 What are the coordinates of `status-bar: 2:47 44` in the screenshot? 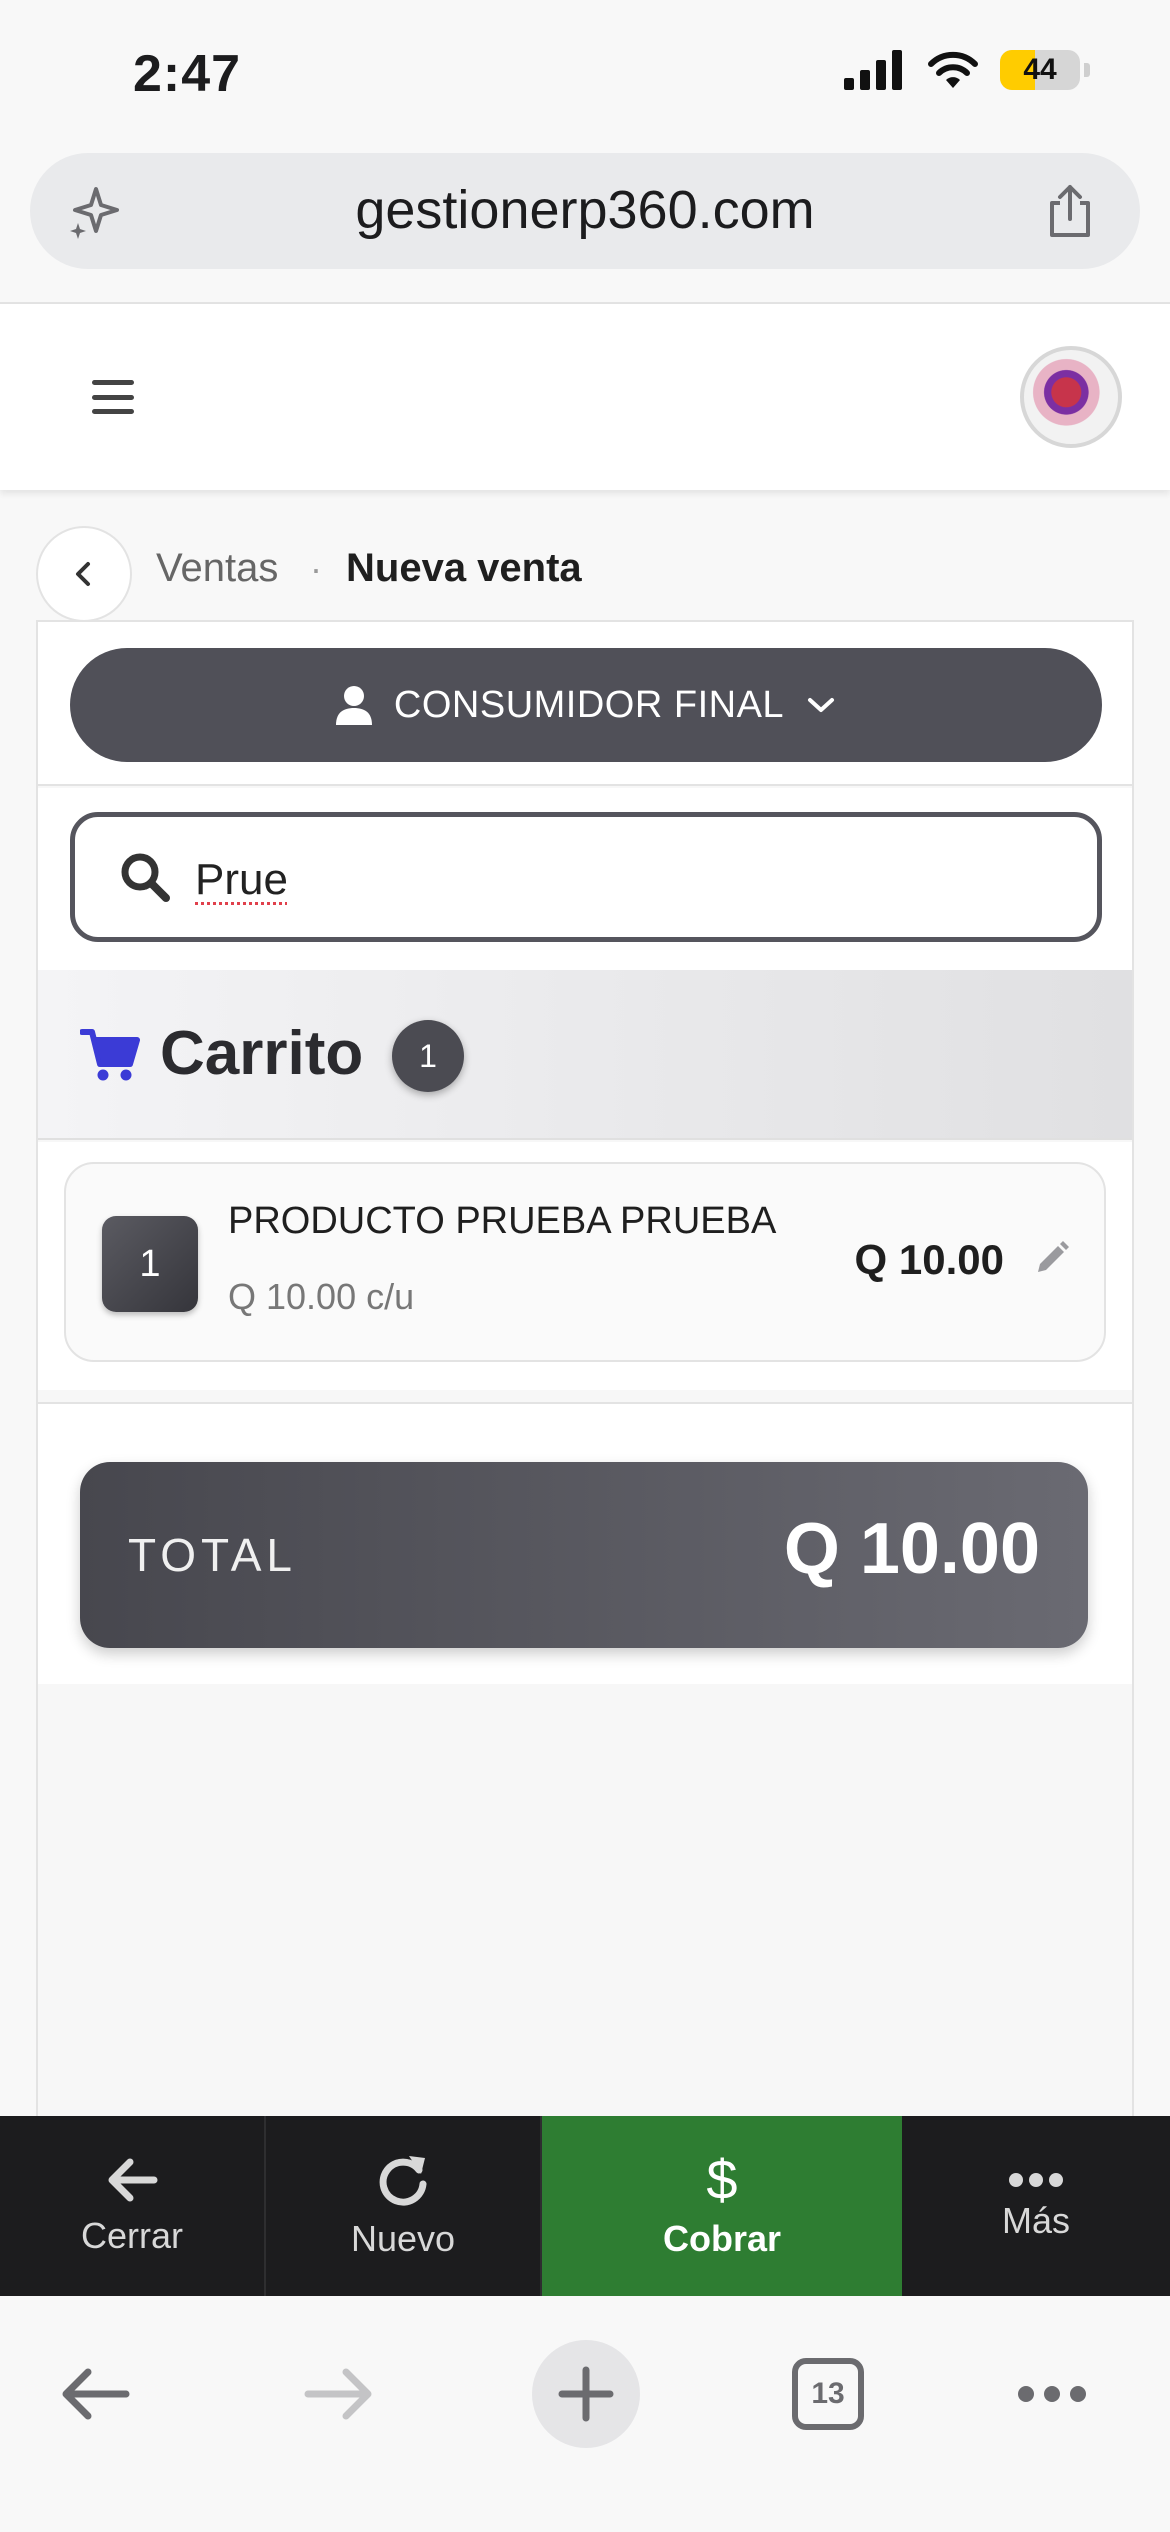 It's located at (585, 75).